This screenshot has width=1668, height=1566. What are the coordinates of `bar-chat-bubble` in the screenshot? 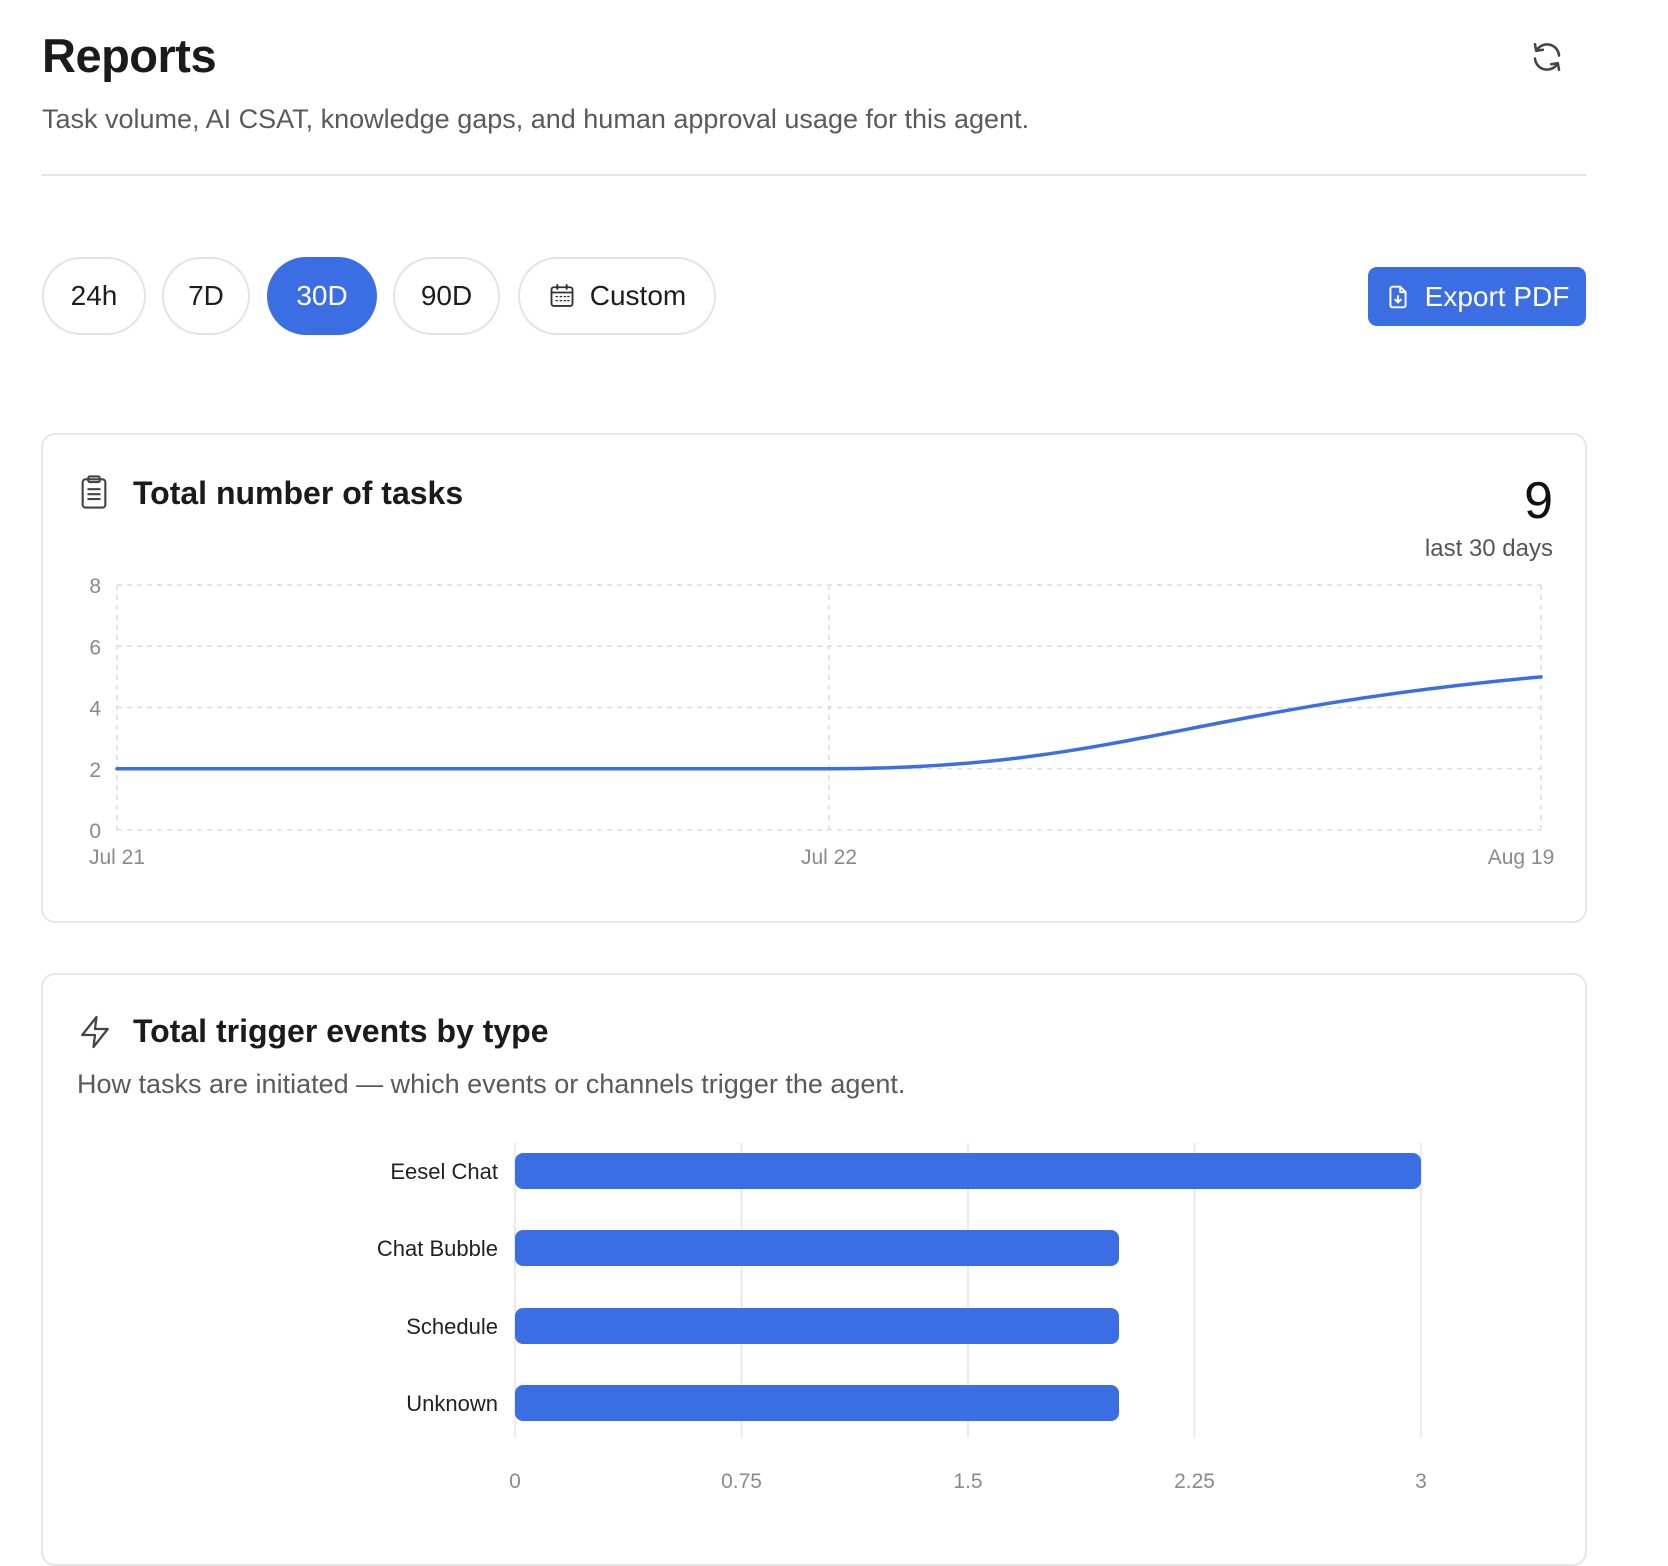 It's located at (817, 1248).